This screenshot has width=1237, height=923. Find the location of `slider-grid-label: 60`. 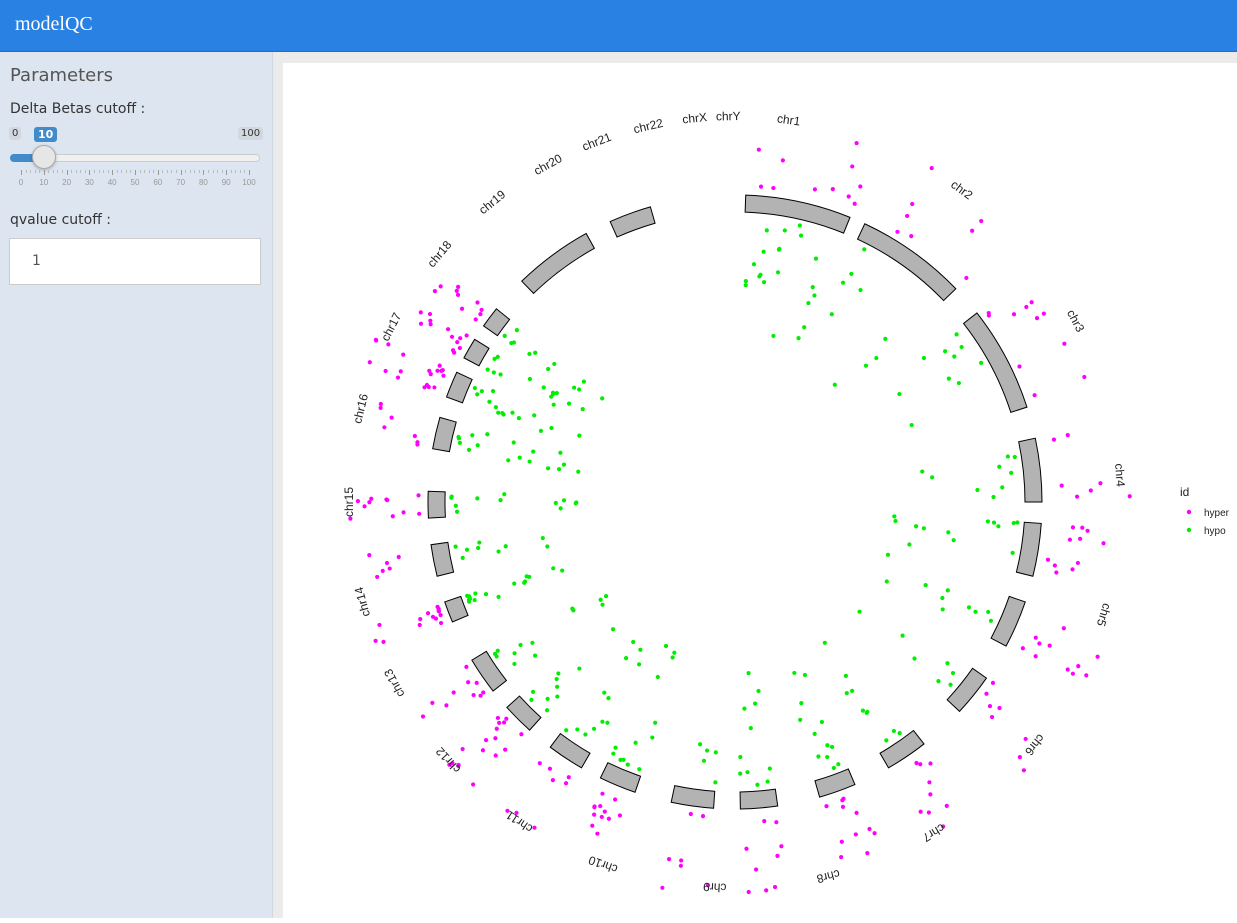

slider-grid-label: 60 is located at coordinates (158, 182).